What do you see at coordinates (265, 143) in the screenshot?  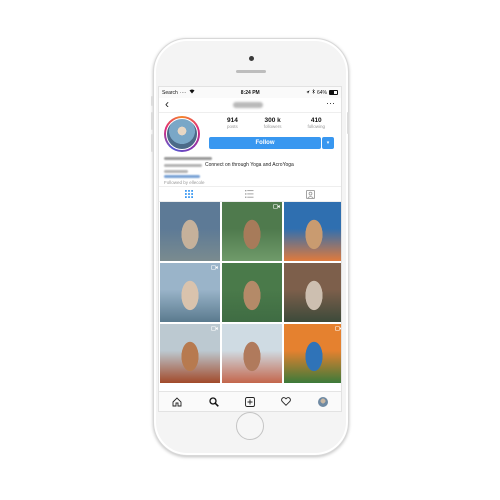 I see `follow-button: Follow` at bounding box center [265, 143].